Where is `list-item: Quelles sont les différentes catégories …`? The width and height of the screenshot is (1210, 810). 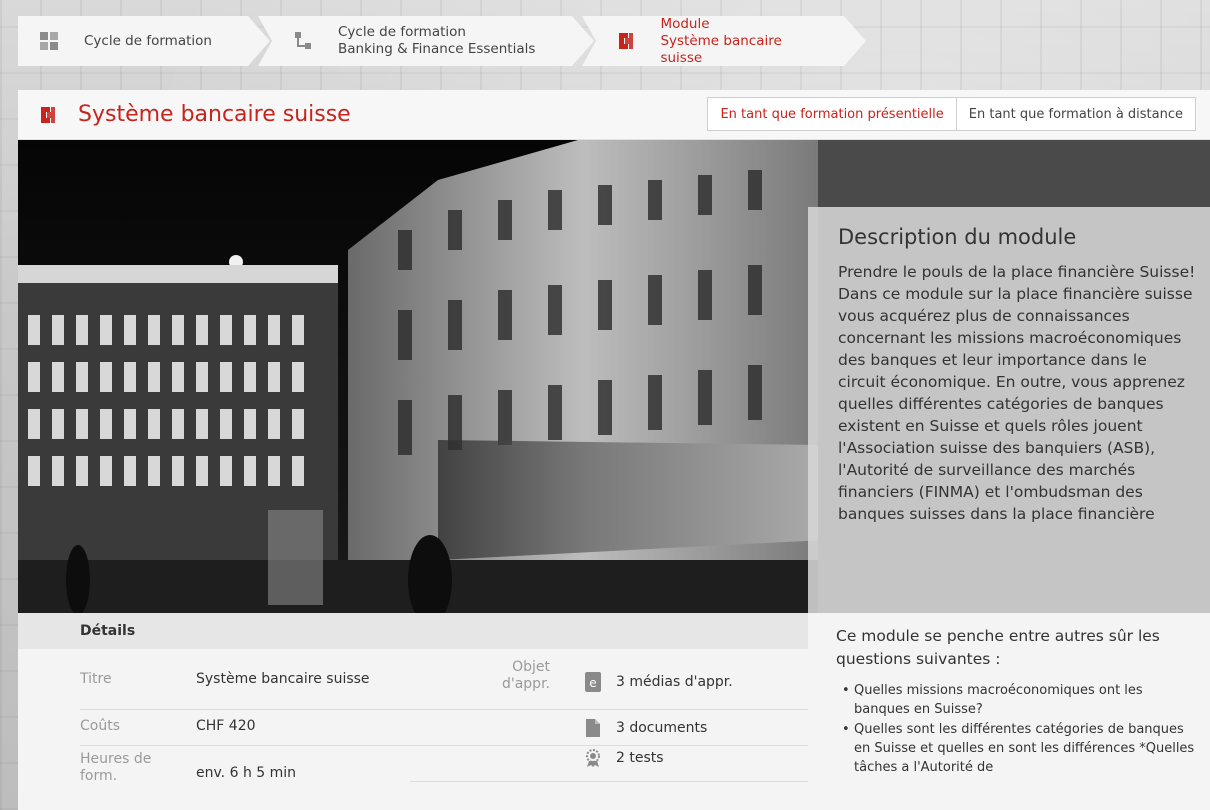 list-item: Quelles sont les différentes catégories … is located at coordinates (1016, 748).